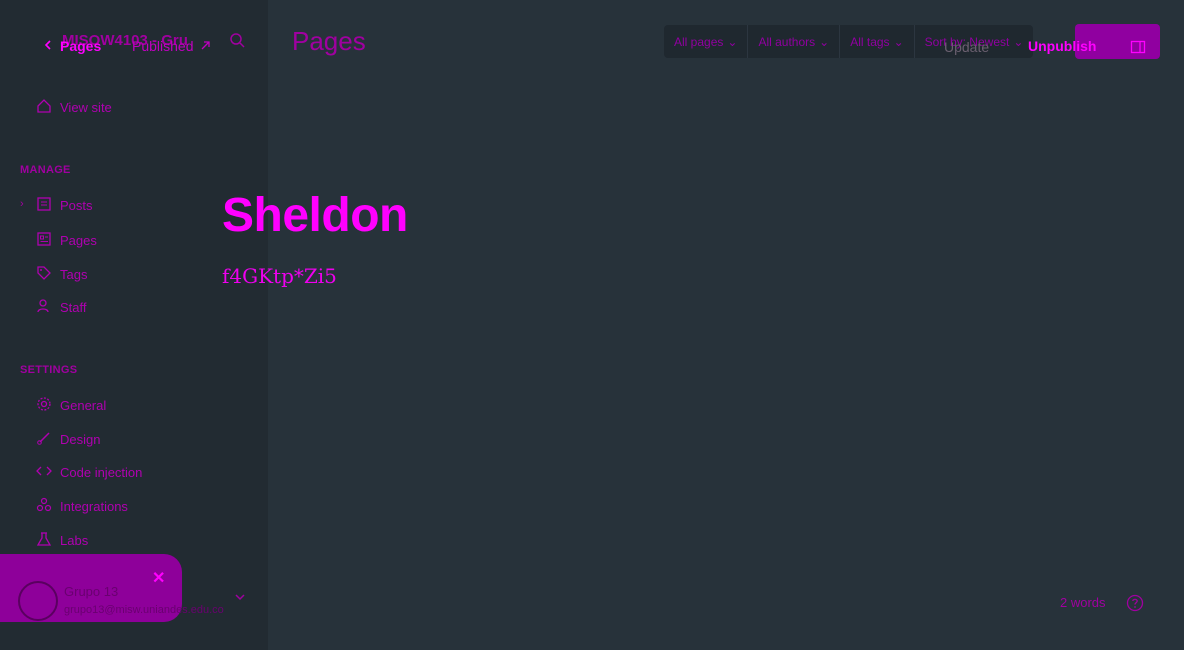 The image size is (1184, 650). Describe the element at coordinates (101, 472) in the screenshot. I see `sidebar-item-label: Code injection` at that location.